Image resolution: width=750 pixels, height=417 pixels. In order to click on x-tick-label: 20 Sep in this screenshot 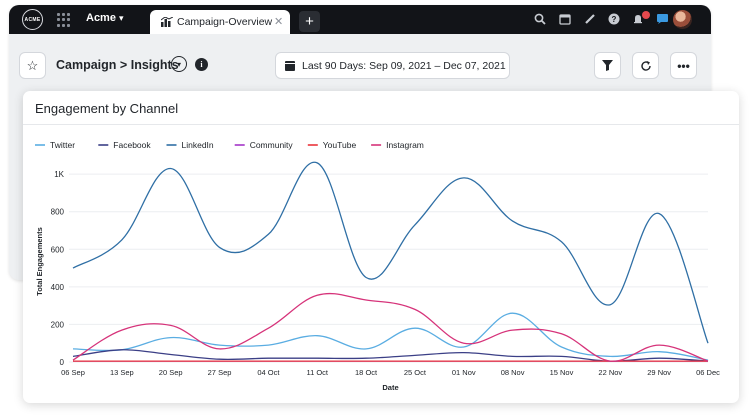, I will do `click(171, 372)`.